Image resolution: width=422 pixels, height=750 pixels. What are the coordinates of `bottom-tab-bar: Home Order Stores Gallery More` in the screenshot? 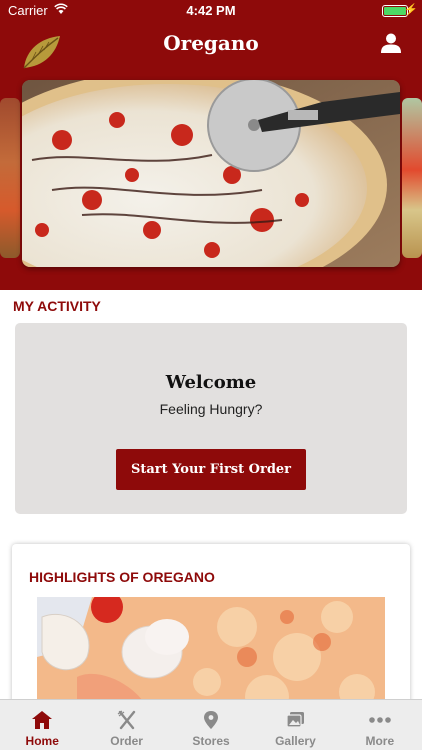 It's located at (211, 724).